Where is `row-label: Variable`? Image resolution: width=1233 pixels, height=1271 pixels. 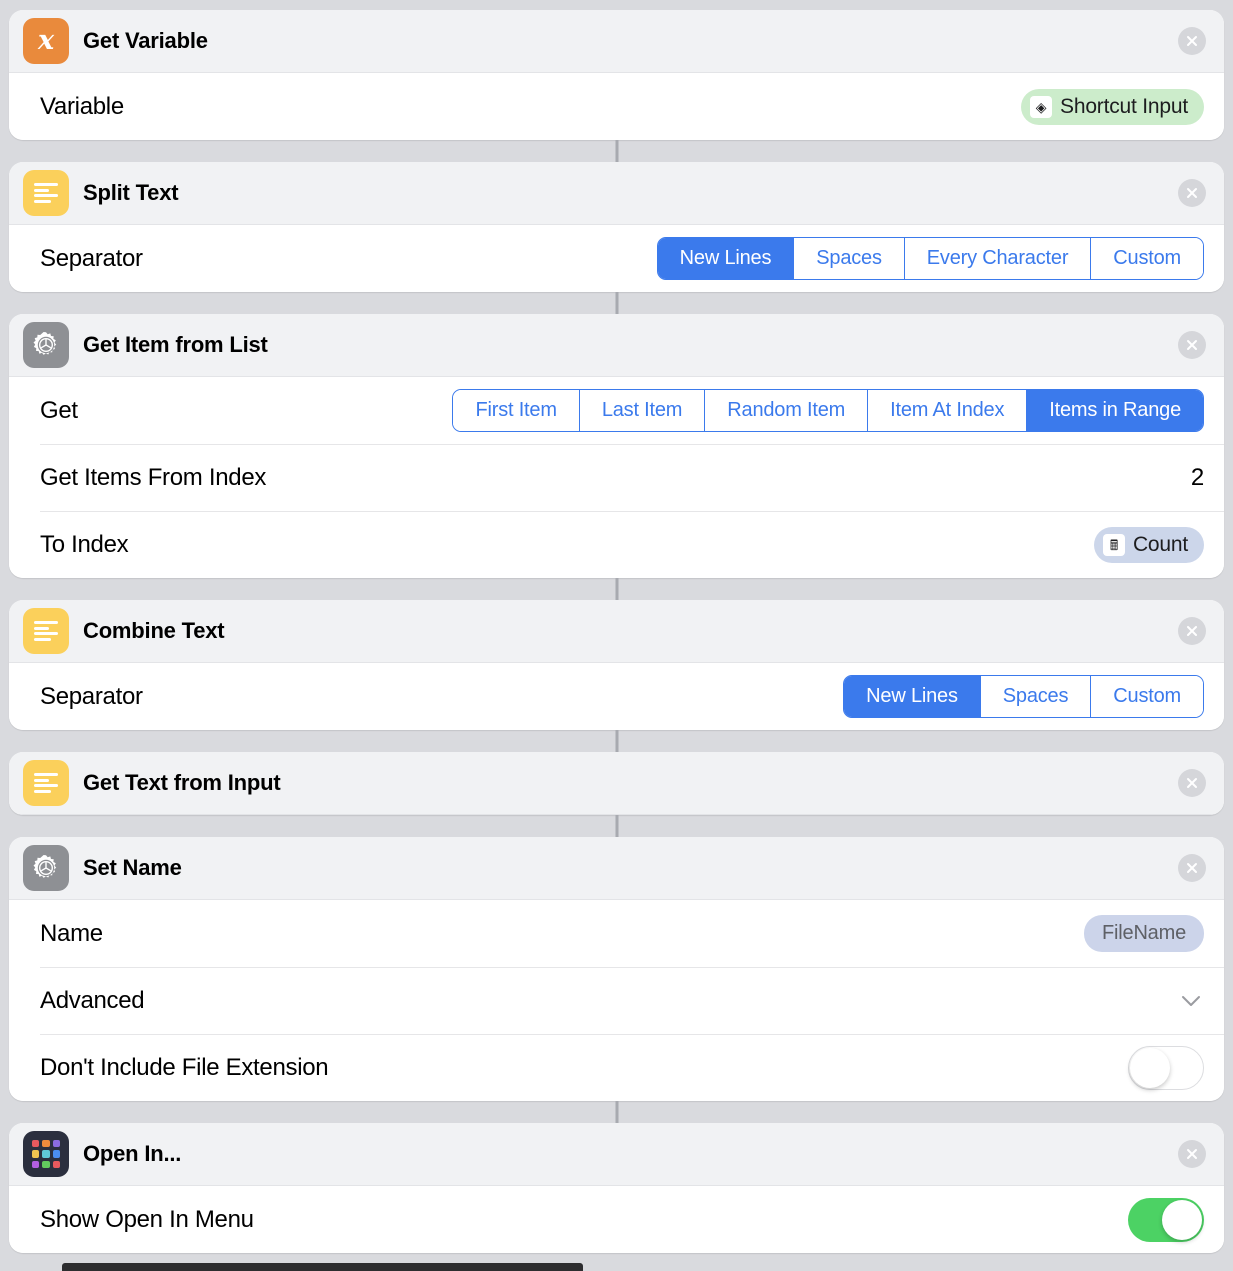 row-label: Variable is located at coordinates (82, 106).